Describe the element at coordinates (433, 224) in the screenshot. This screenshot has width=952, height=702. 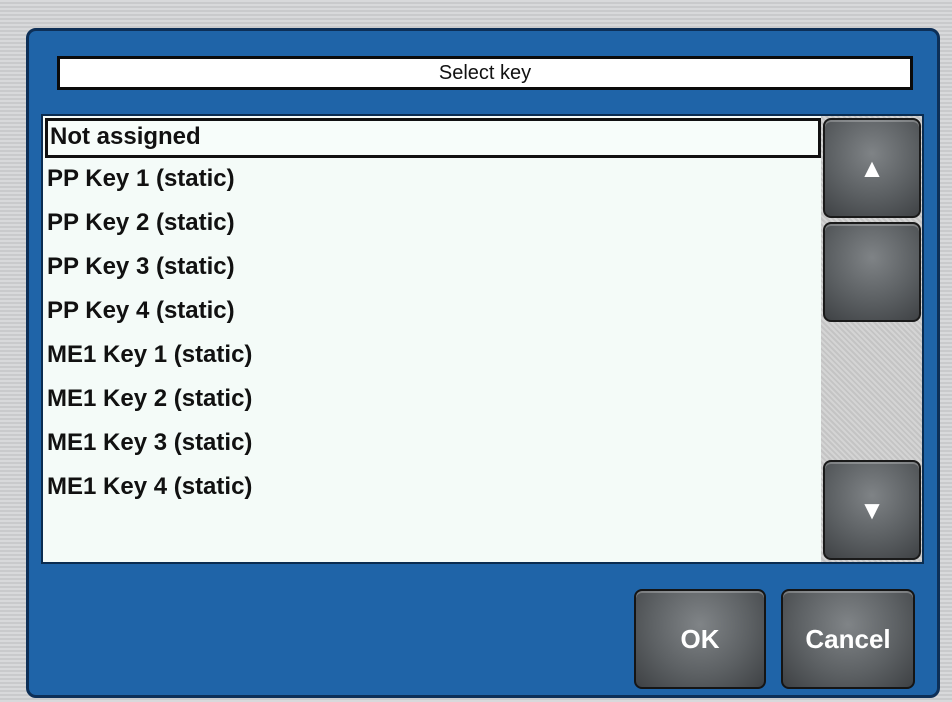
I see `list-item-pp-key-2: PP Key 2 (static)` at that location.